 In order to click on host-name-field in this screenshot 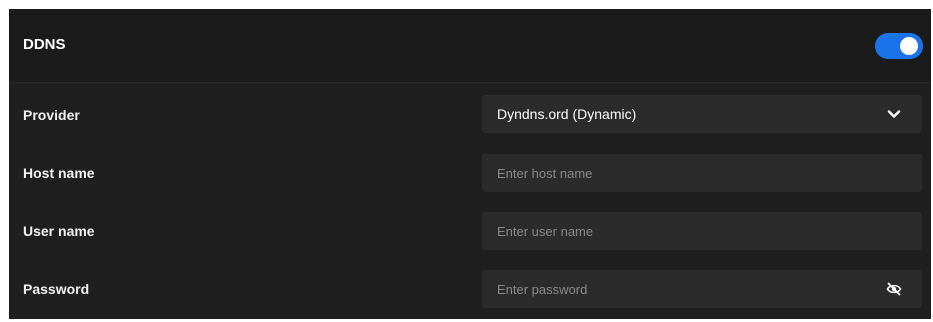, I will do `click(702, 173)`.